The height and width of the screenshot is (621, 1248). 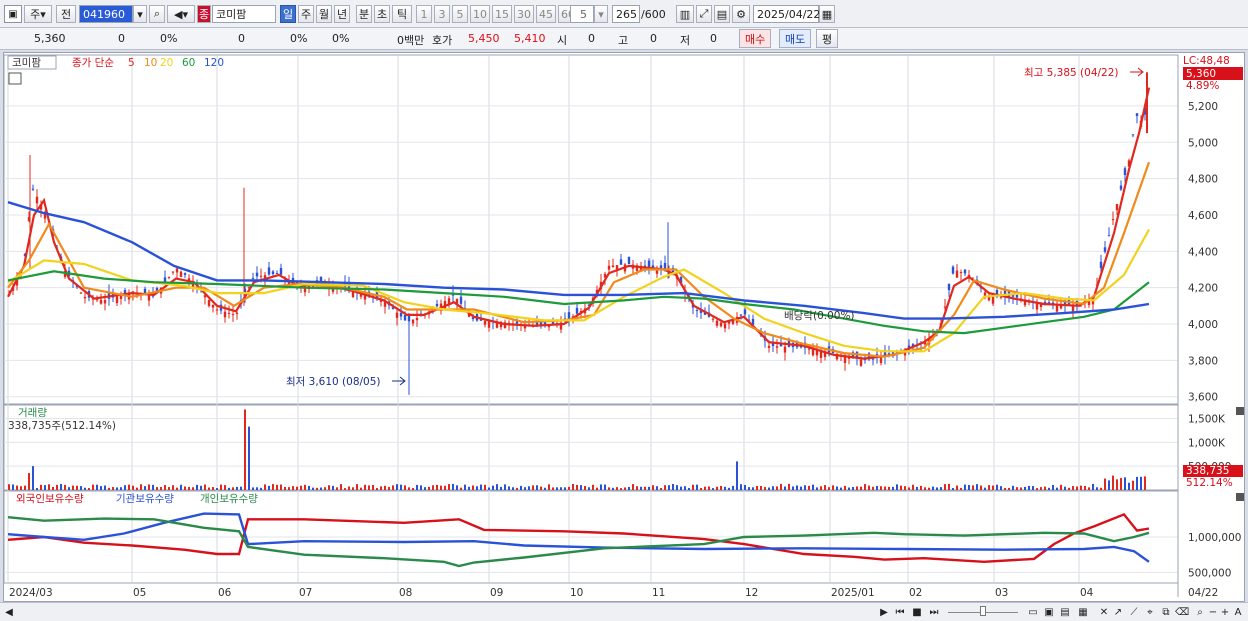 What do you see at coordinates (480, 14) in the screenshot?
I see `interval-10: 10` at bounding box center [480, 14].